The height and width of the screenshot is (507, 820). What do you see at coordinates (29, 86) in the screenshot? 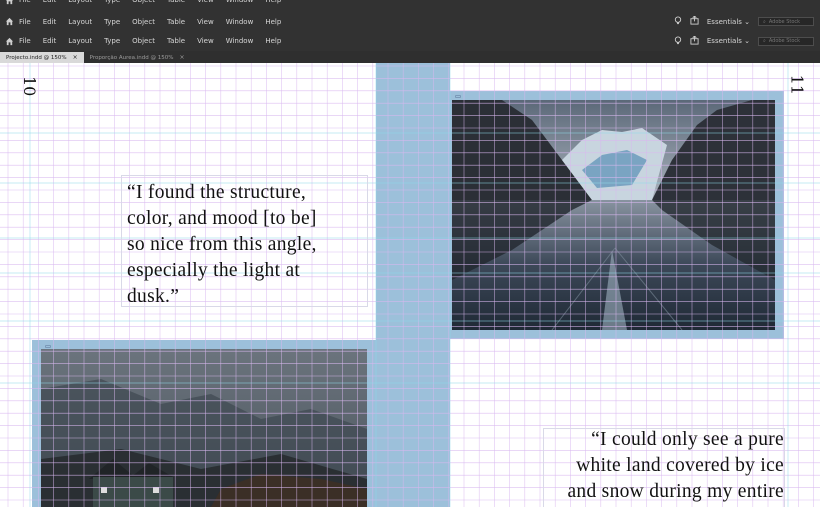
I see `page-number-left: 10` at bounding box center [29, 86].